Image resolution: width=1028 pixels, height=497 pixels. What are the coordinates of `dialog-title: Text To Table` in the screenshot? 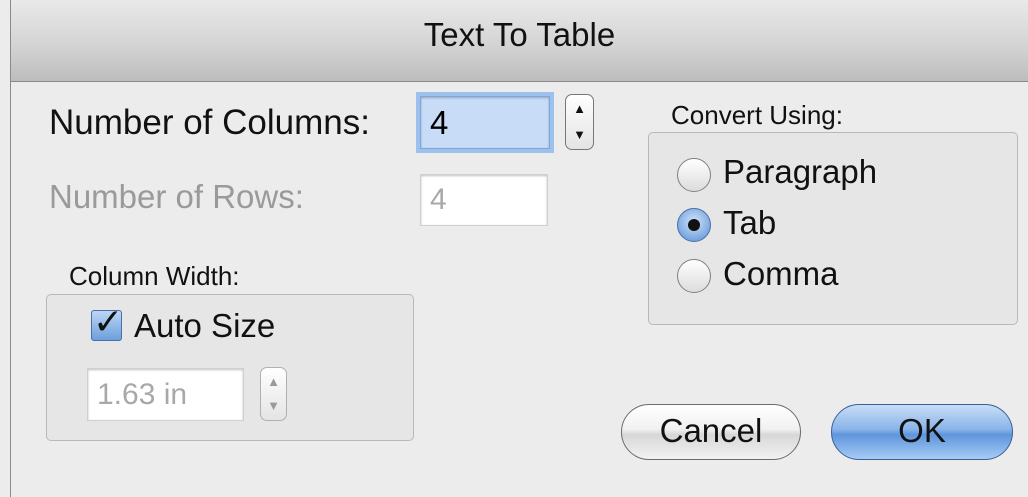 It's located at (519, 34).